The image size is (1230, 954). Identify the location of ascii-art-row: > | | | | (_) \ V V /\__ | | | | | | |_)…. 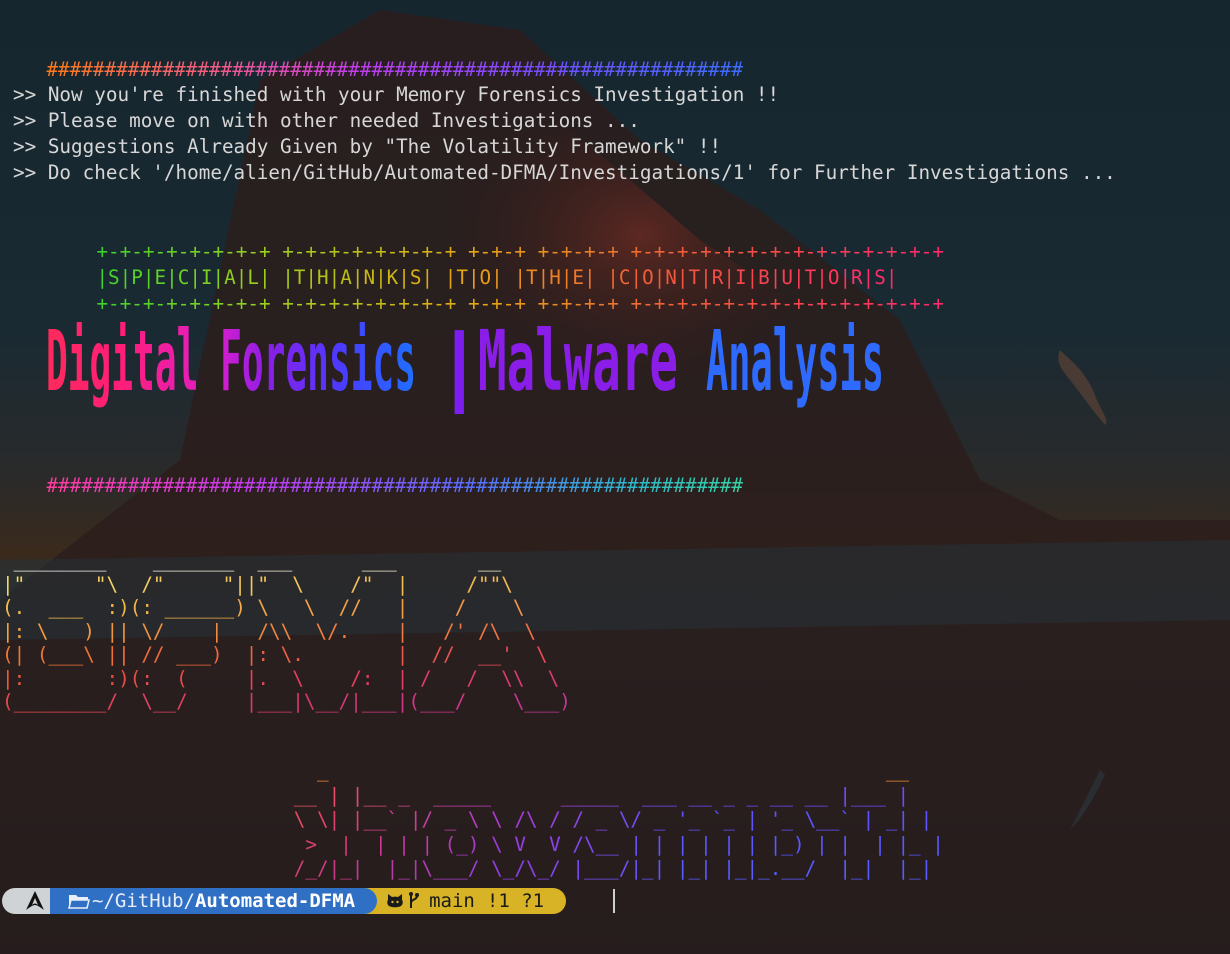
(624, 844).